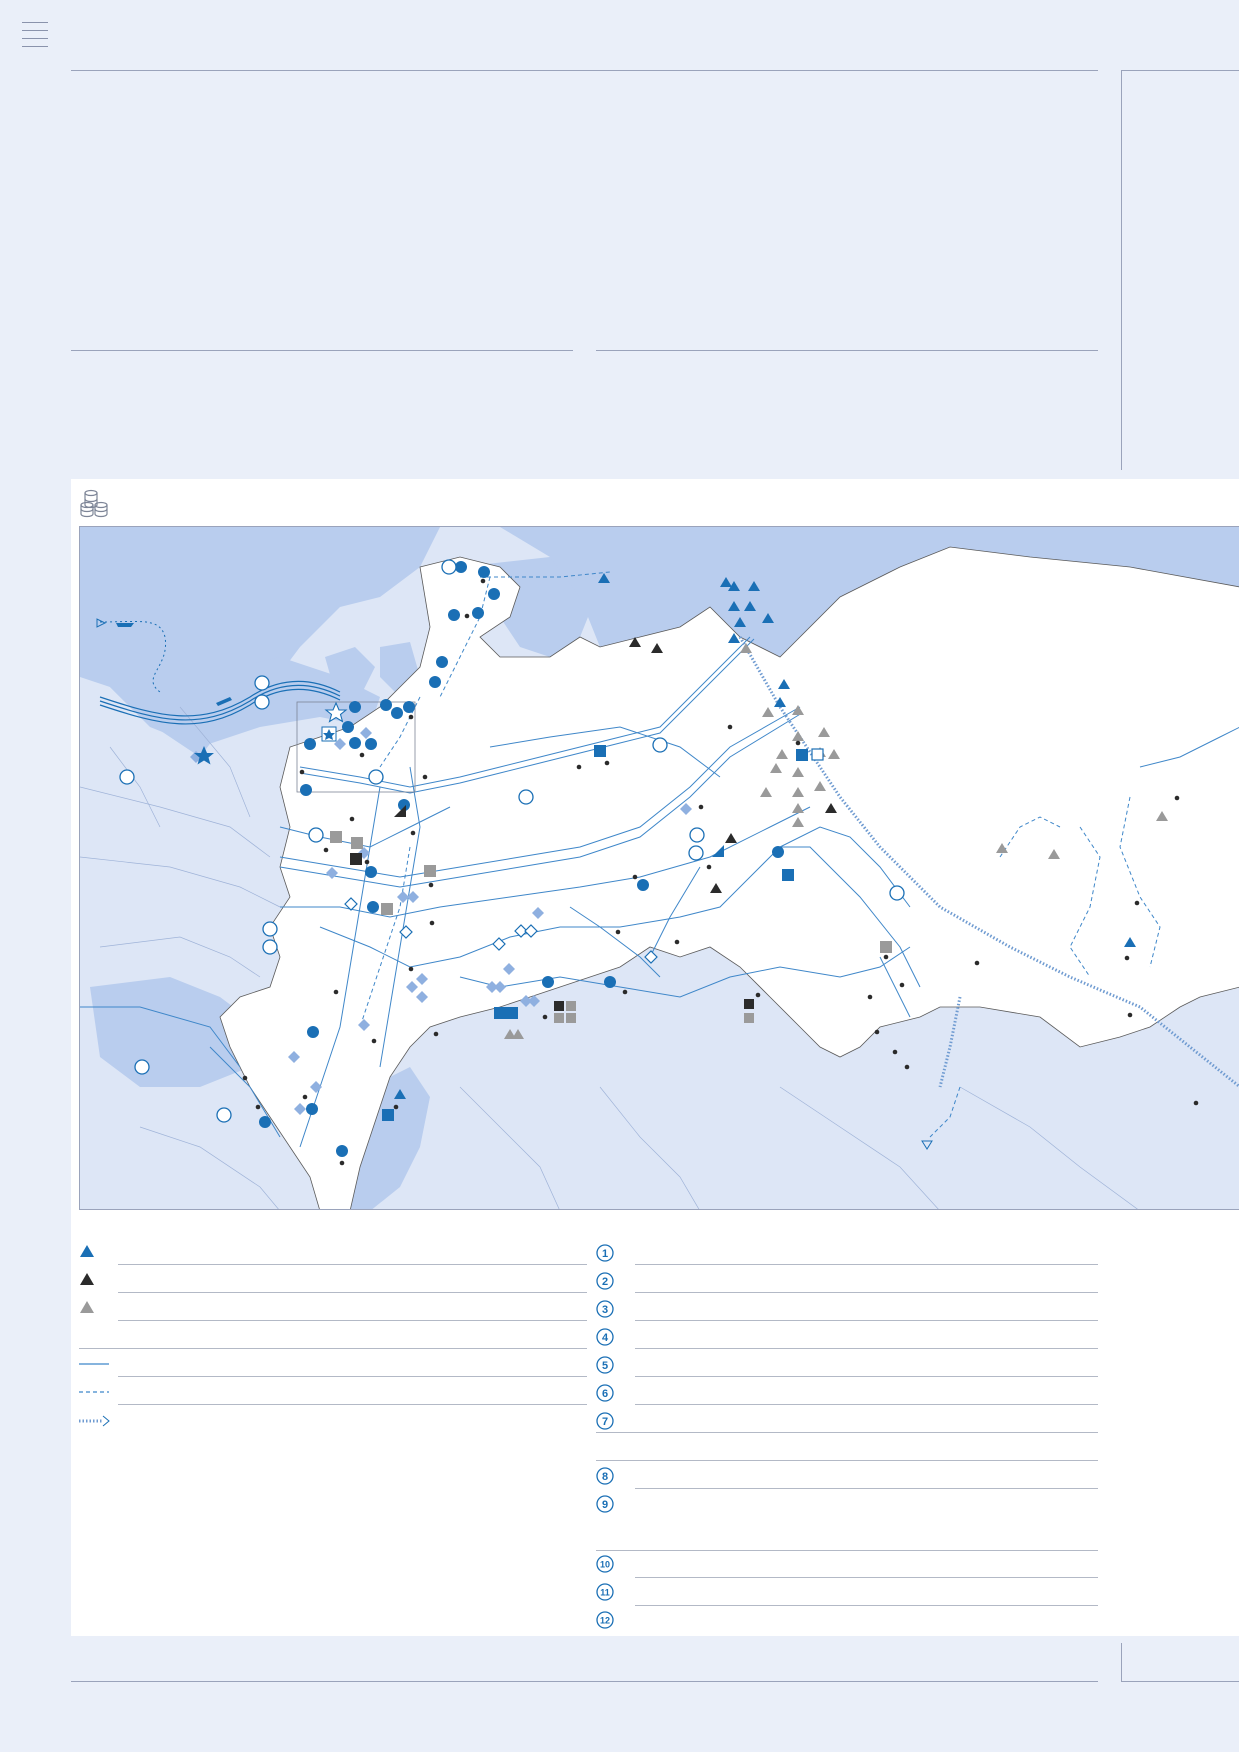  I want to click on number-badge: 4, so click(605, 1337).